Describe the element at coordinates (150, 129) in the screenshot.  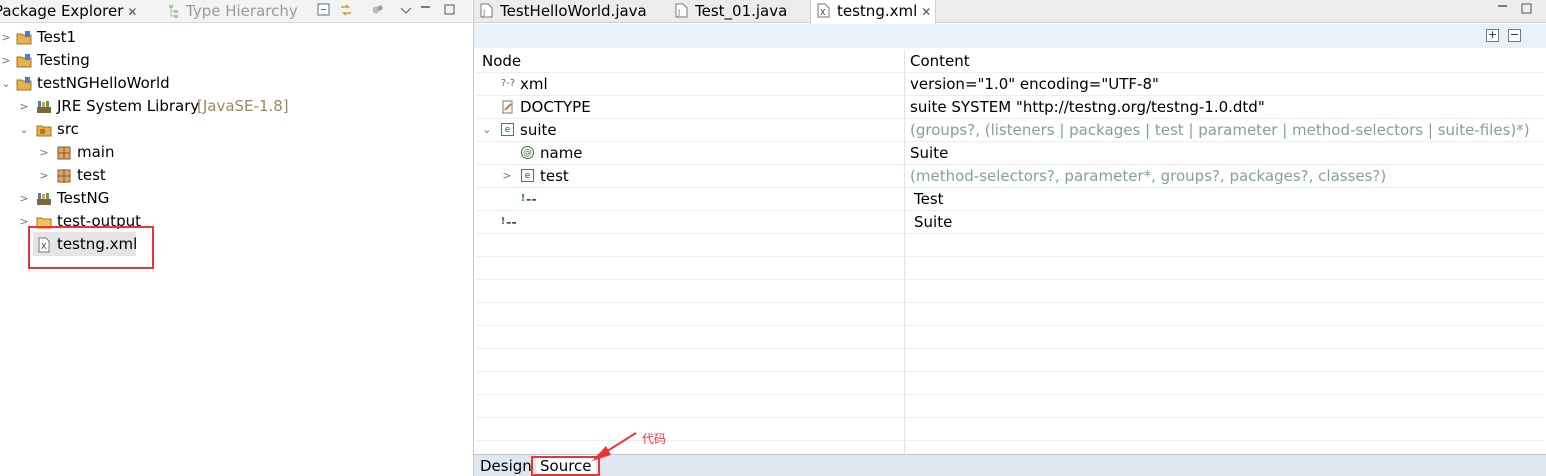
I see `tree-item-src: ⌄ src` at that location.